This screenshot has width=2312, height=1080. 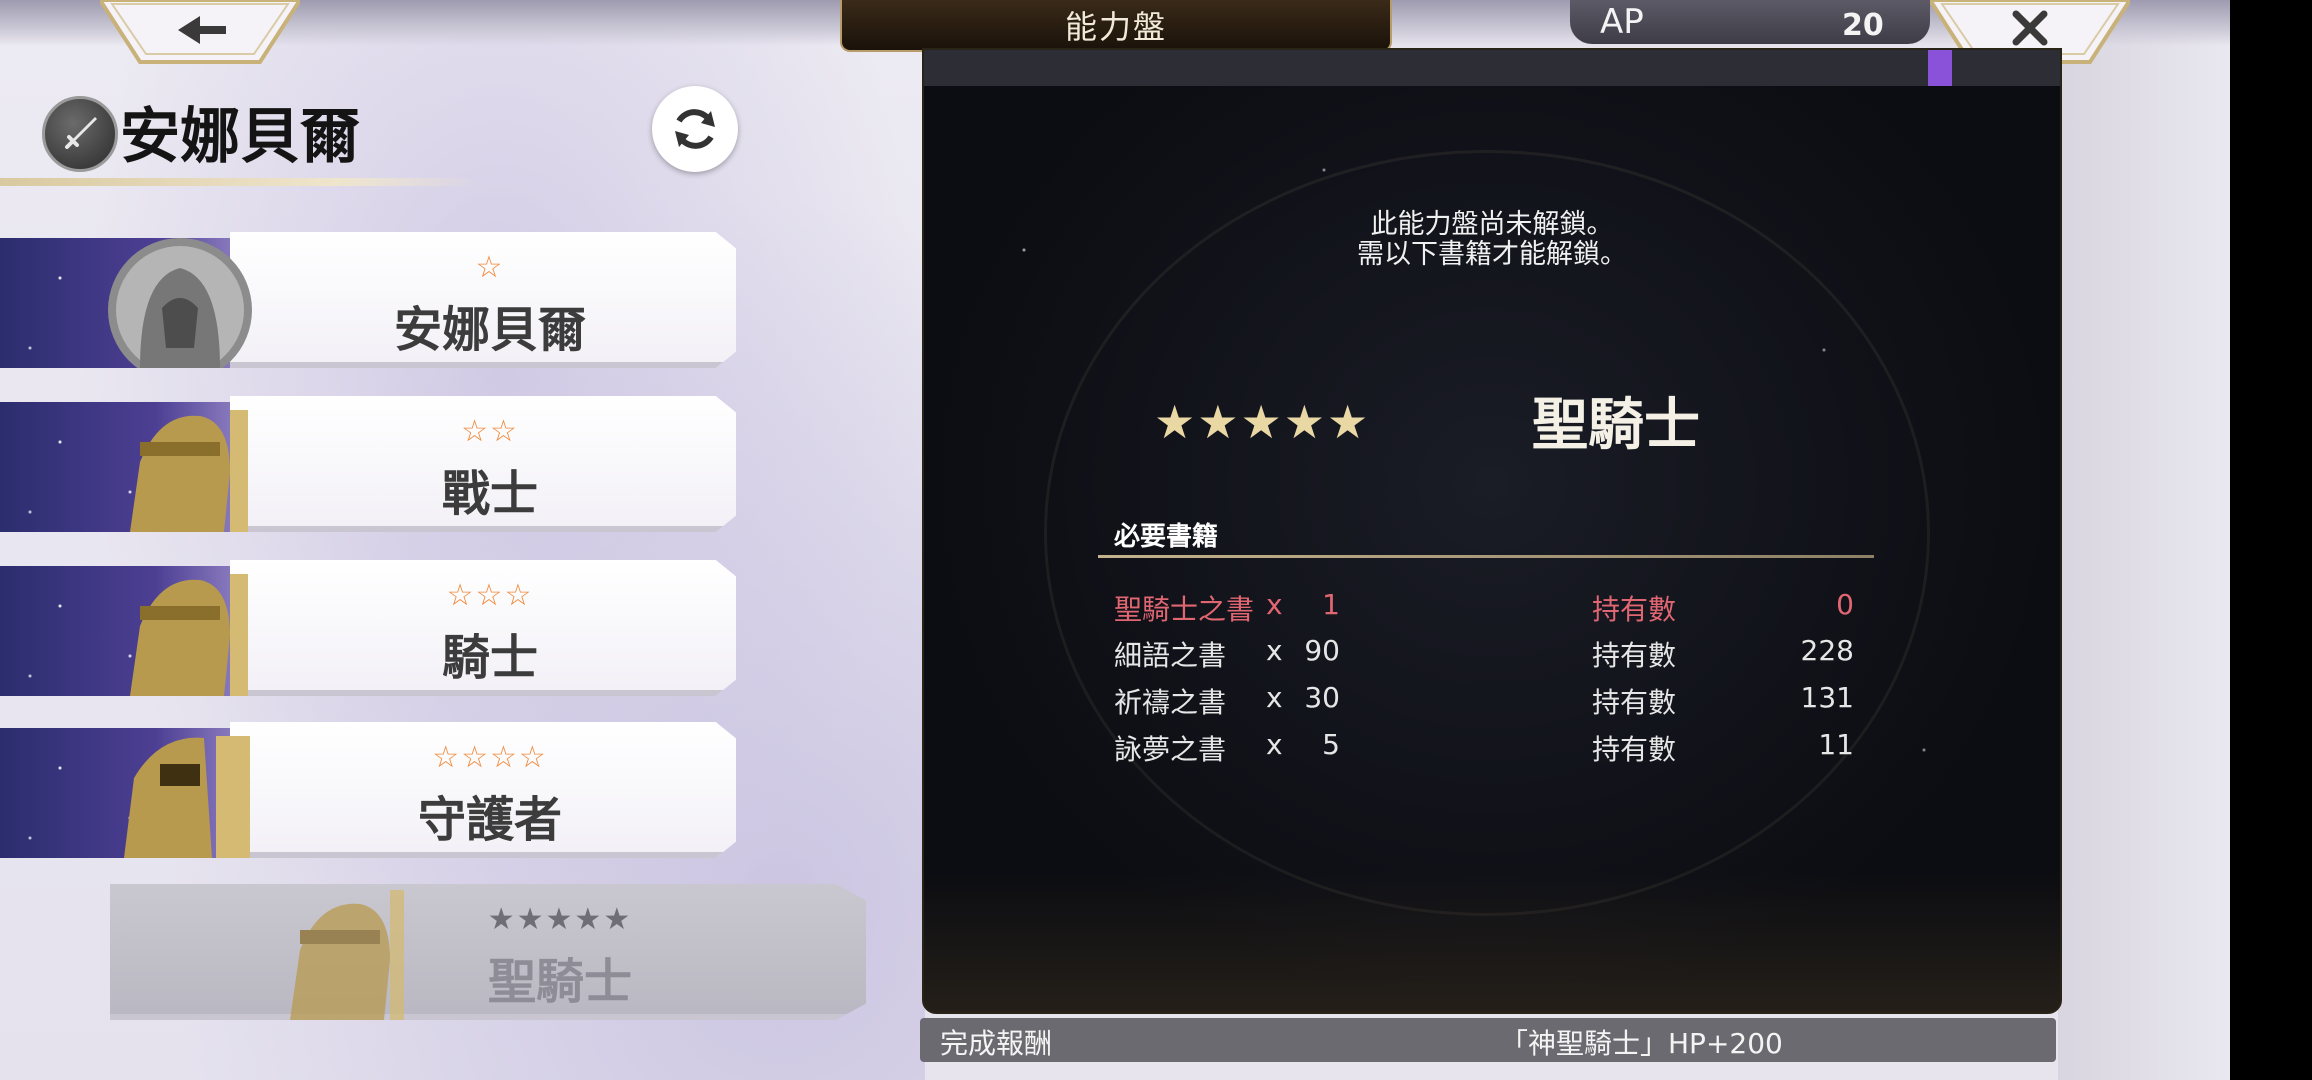 What do you see at coordinates (1492, 224) in the screenshot?
I see `lock-message-line-1: 此能力盤尚未解鎖。` at bounding box center [1492, 224].